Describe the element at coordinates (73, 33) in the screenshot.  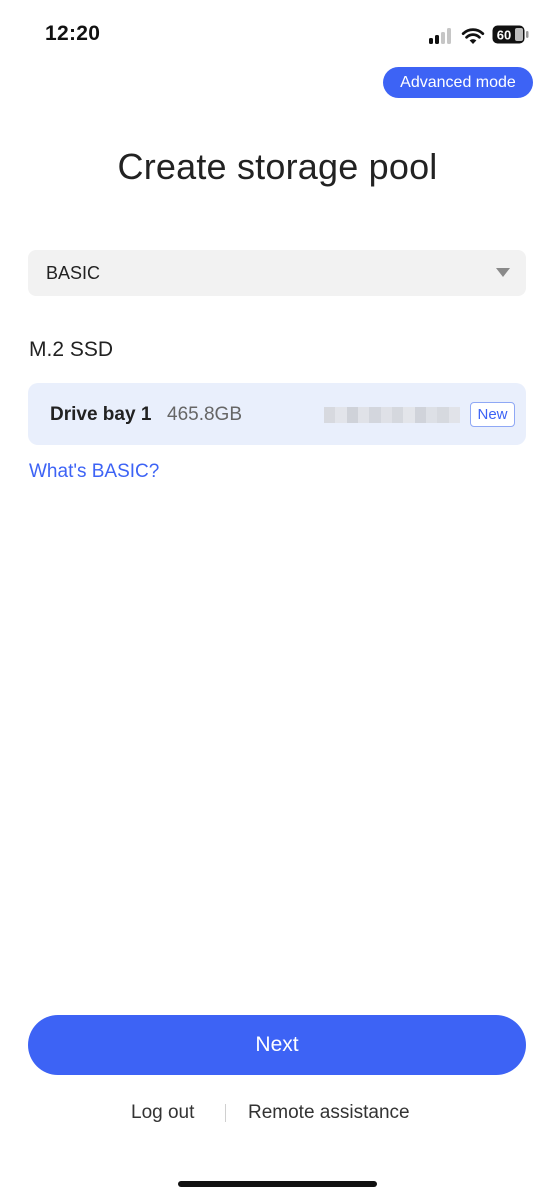
I see `status-time: 12:20` at that location.